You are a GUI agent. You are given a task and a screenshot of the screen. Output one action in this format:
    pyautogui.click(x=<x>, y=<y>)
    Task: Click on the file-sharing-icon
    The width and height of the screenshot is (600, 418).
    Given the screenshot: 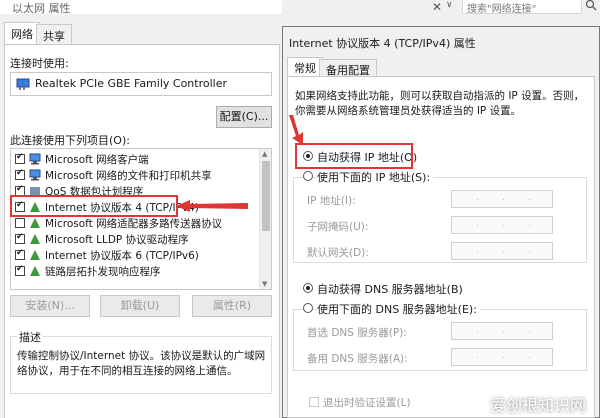 What is the action you would take?
    pyautogui.click(x=35, y=175)
    